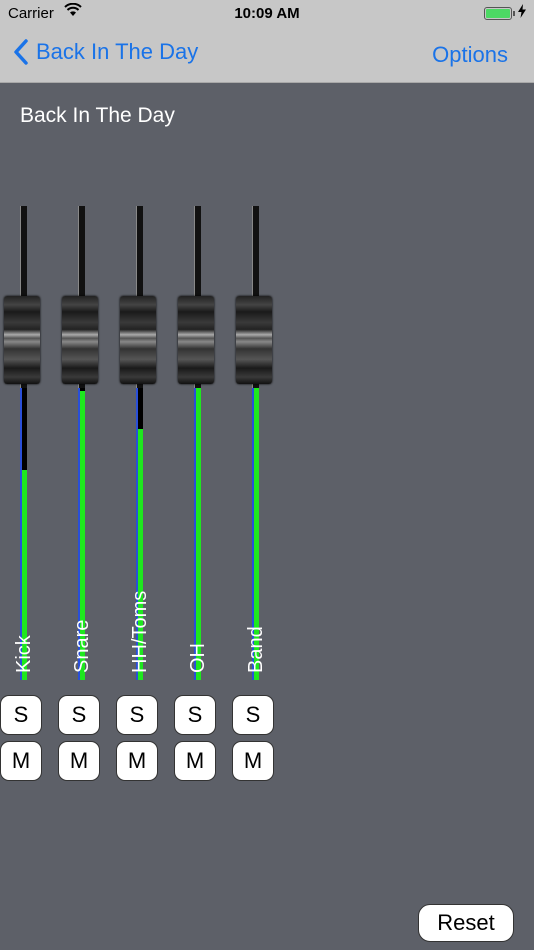 Image resolution: width=534 pixels, height=950 pixels. What do you see at coordinates (267, 55) in the screenshot?
I see `navigation-bar: Back In The Day Options` at bounding box center [267, 55].